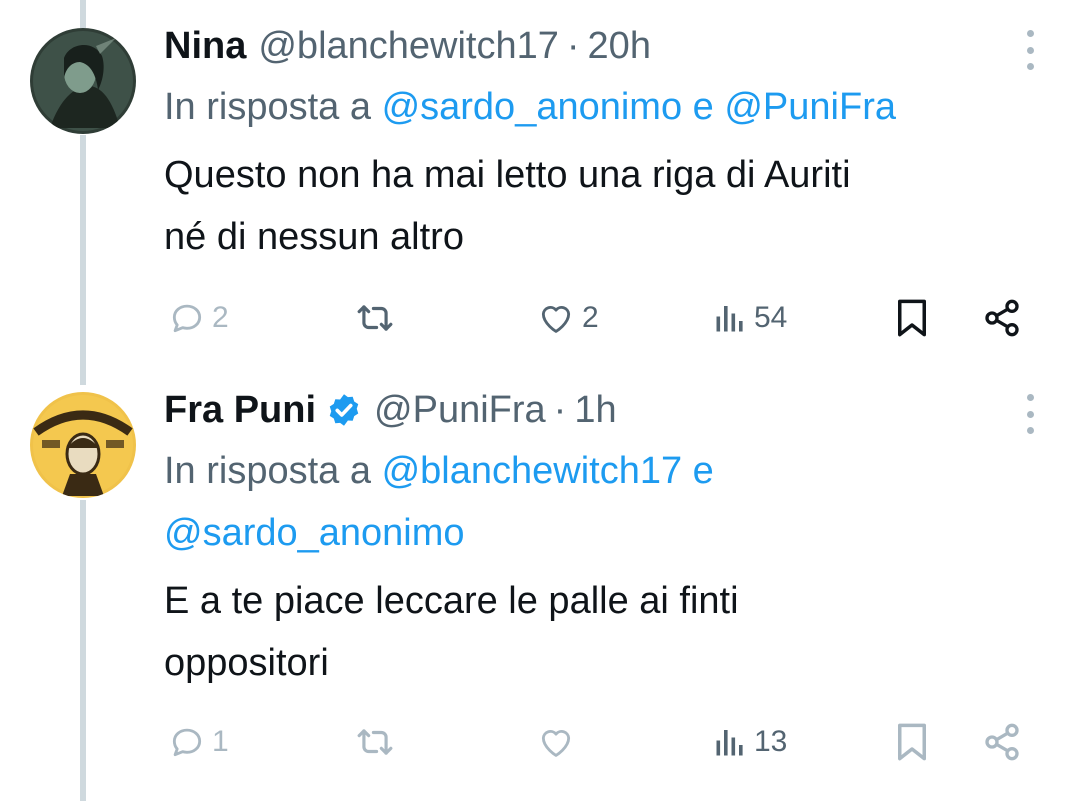 The image size is (1078, 801). I want to click on timestamp: 1h, so click(595, 410).